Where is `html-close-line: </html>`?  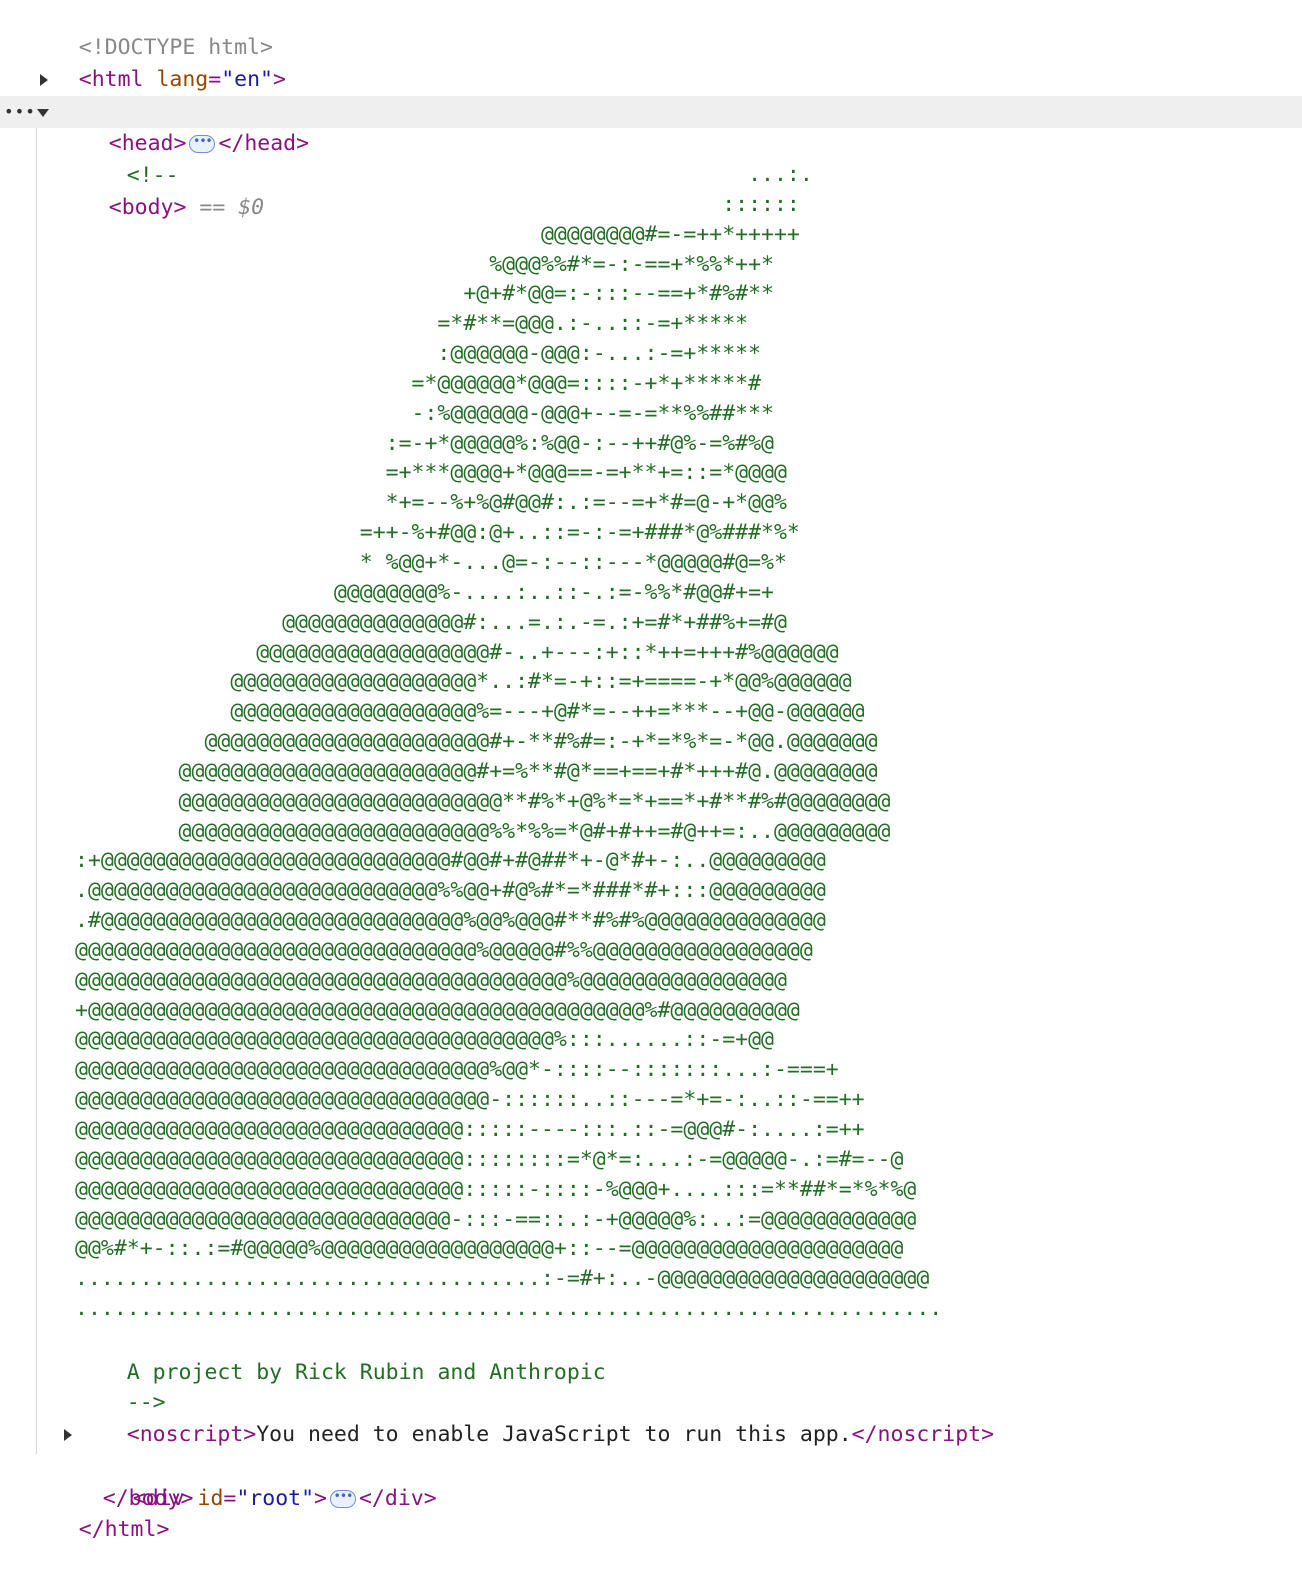
html-close-line: </html> is located at coordinates (98, 1512).